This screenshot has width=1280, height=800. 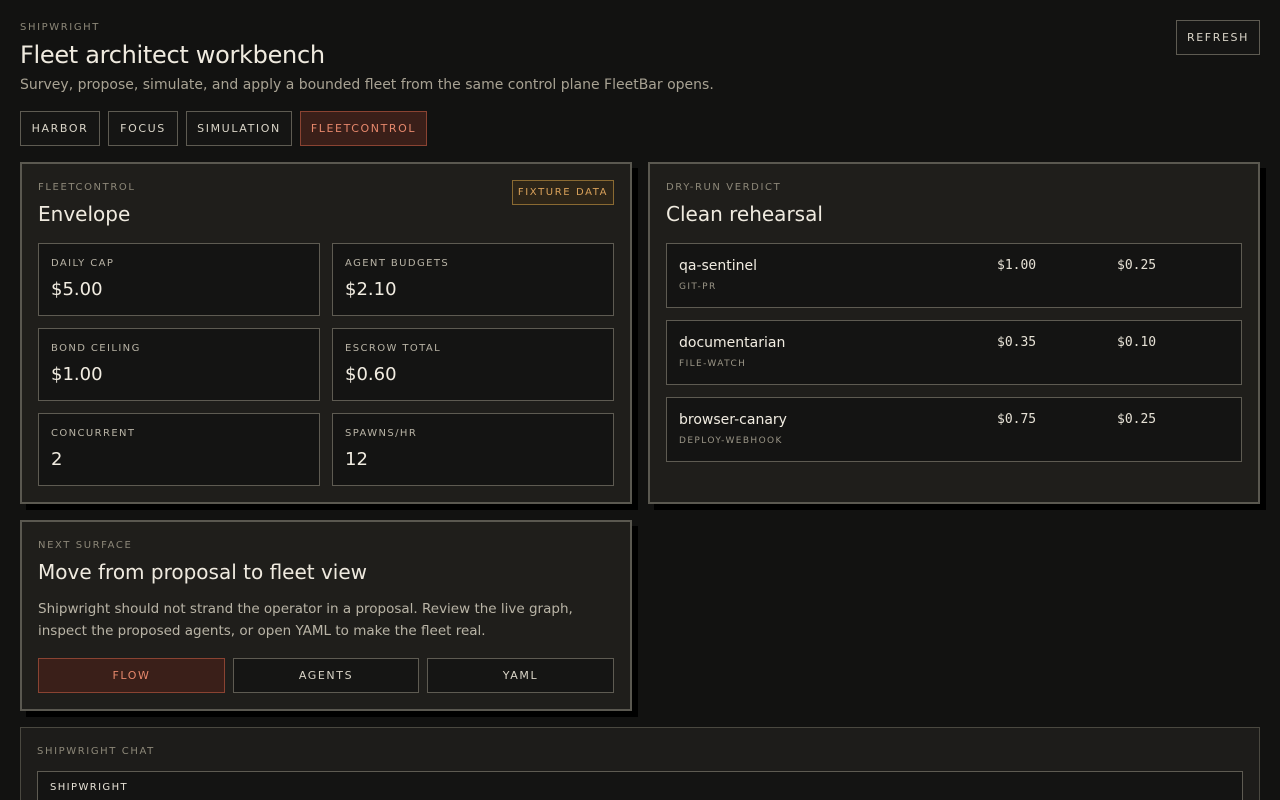 What do you see at coordinates (371, 374) in the screenshot?
I see `stat-value: $0.60` at bounding box center [371, 374].